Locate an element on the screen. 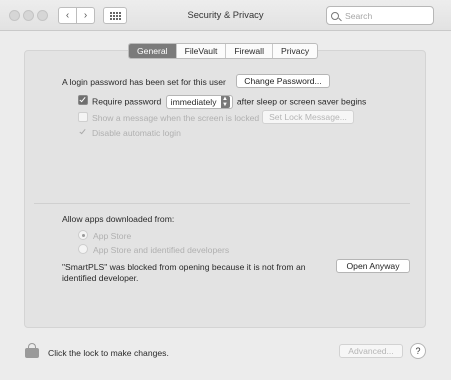 This screenshot has width=451, height=380. blocked-message-line2: identified developer. is located at coordinates (100, 278).